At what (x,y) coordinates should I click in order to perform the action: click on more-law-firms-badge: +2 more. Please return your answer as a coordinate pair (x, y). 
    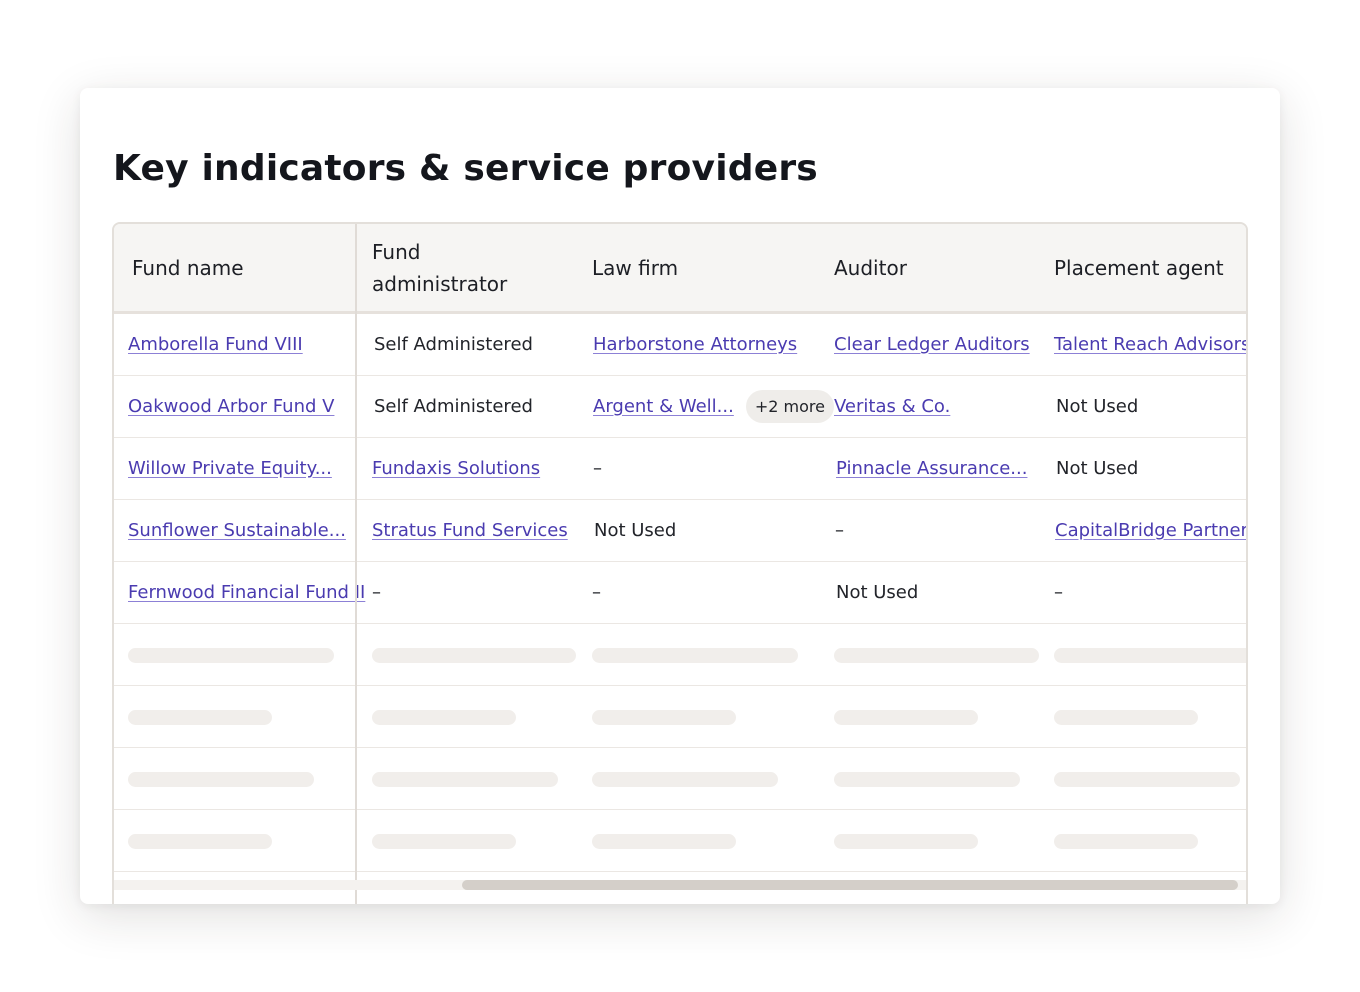
    Looking at the image, I should click on (789, 406).